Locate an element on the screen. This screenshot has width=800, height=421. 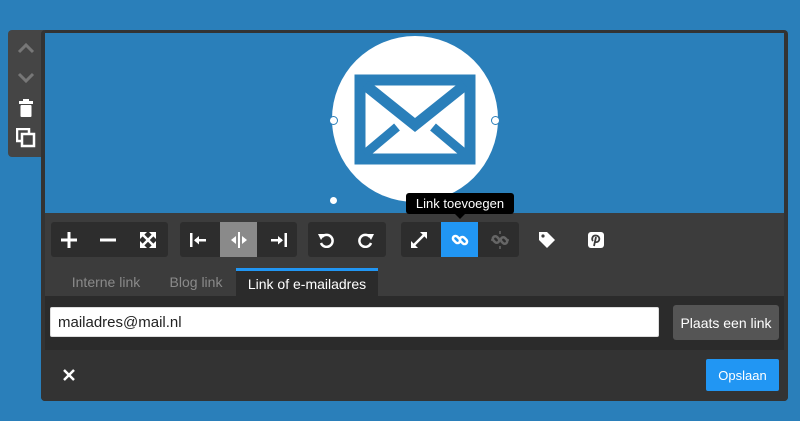
tab-blog-link: Blog link is located at coordinates (196, 282).